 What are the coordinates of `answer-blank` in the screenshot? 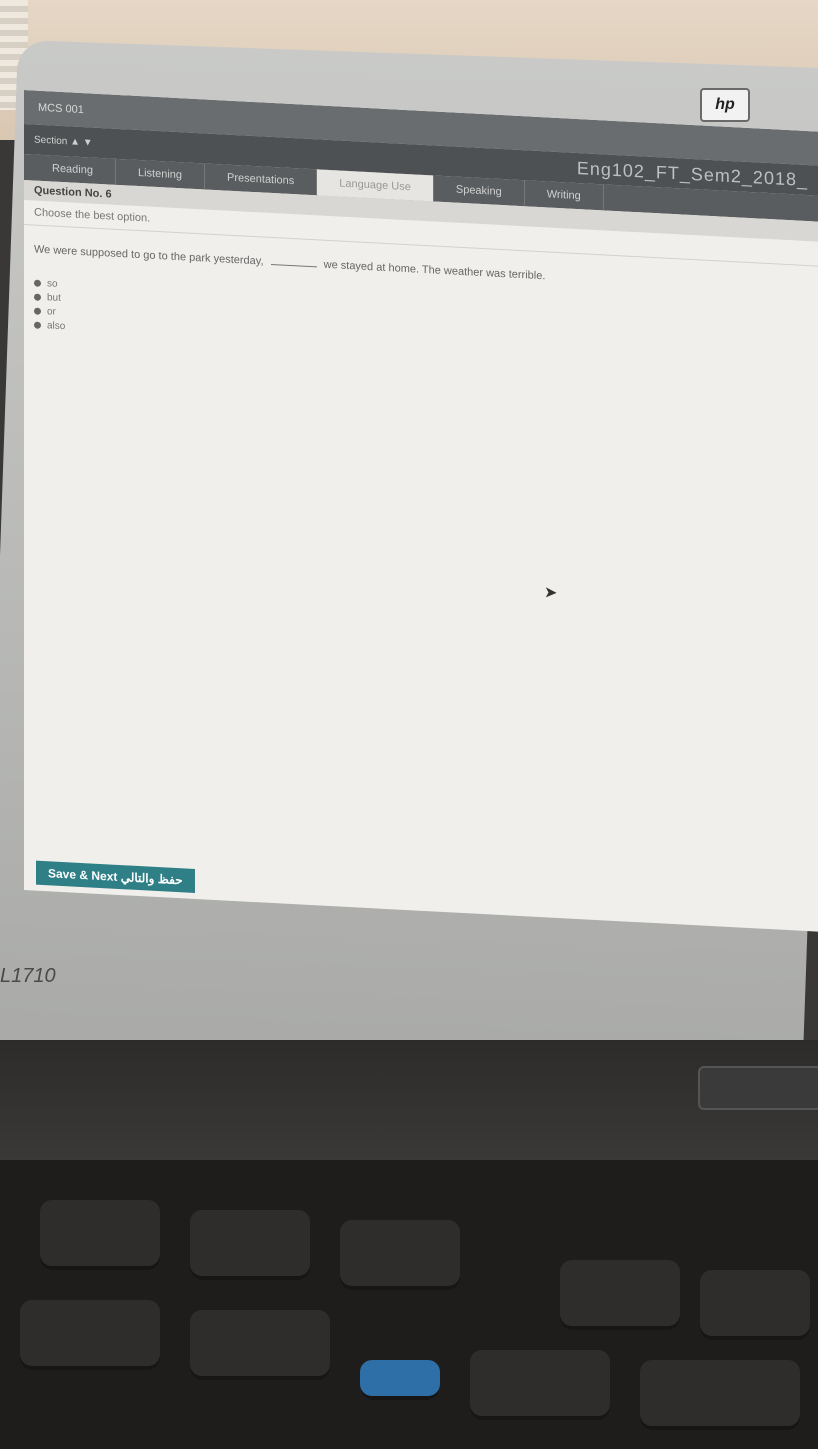 It's located at (293, 265).